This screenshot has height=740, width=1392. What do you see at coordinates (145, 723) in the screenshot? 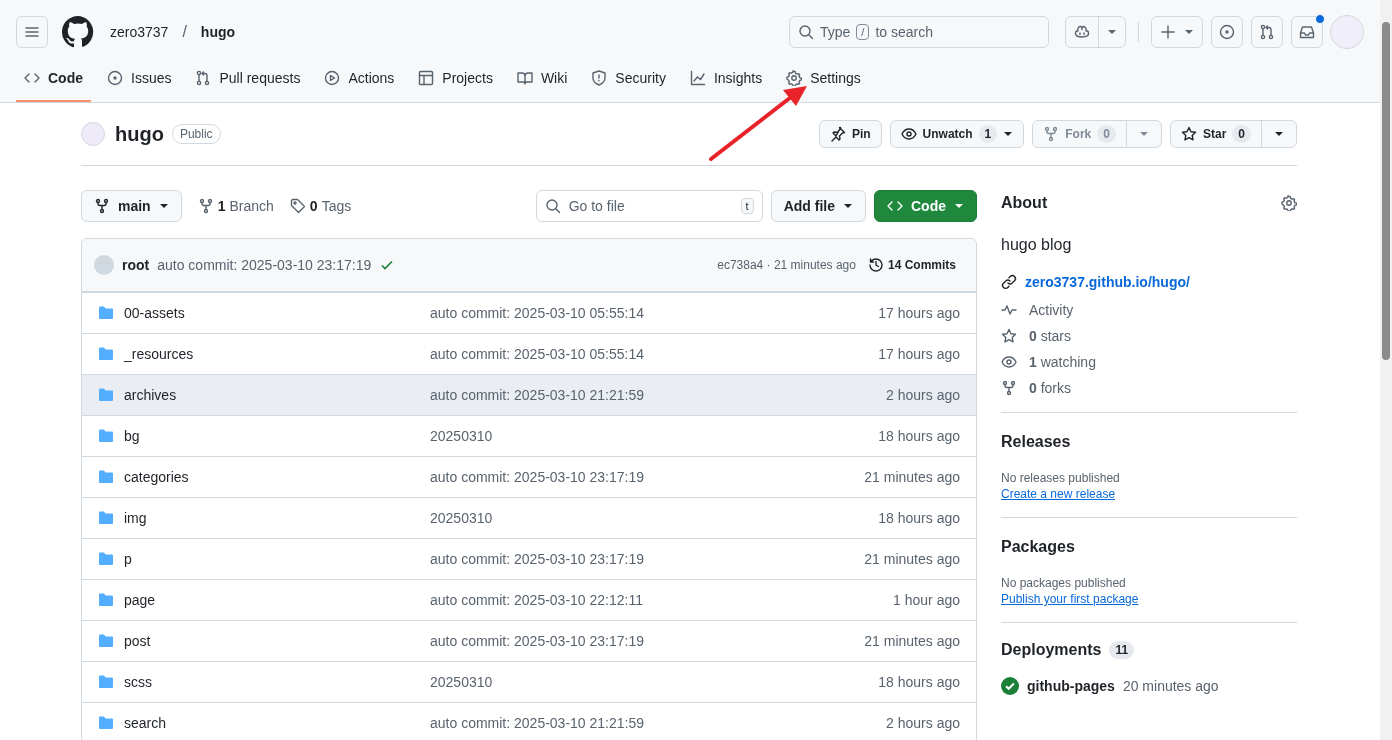
I see `folder-name: search` at bounding box center [145, 723].